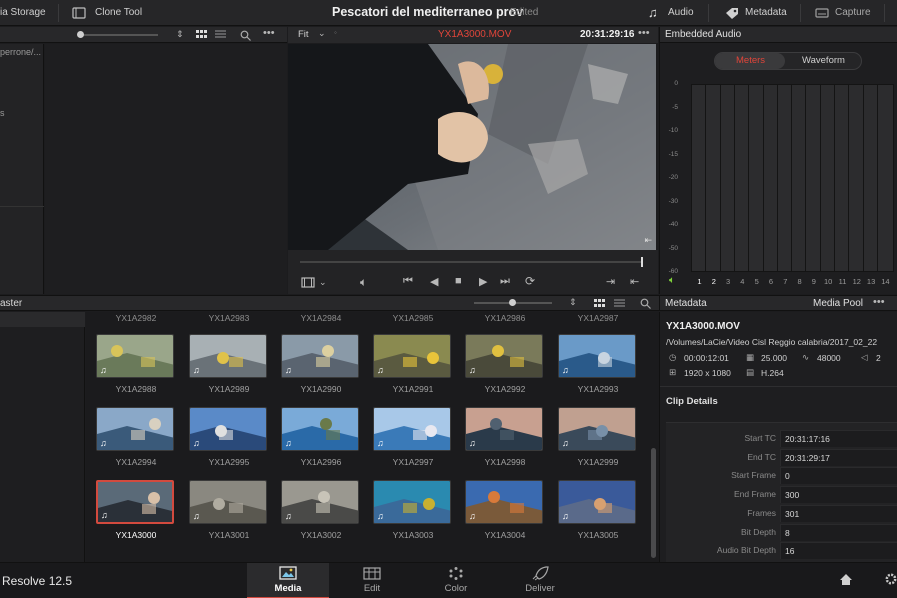 This screenshot has height=598, width=897. What do you see at coordinates (434, 281) in the screenshot?
I see `play-reverse-icon: ◀` at bounding box center [434, 281].